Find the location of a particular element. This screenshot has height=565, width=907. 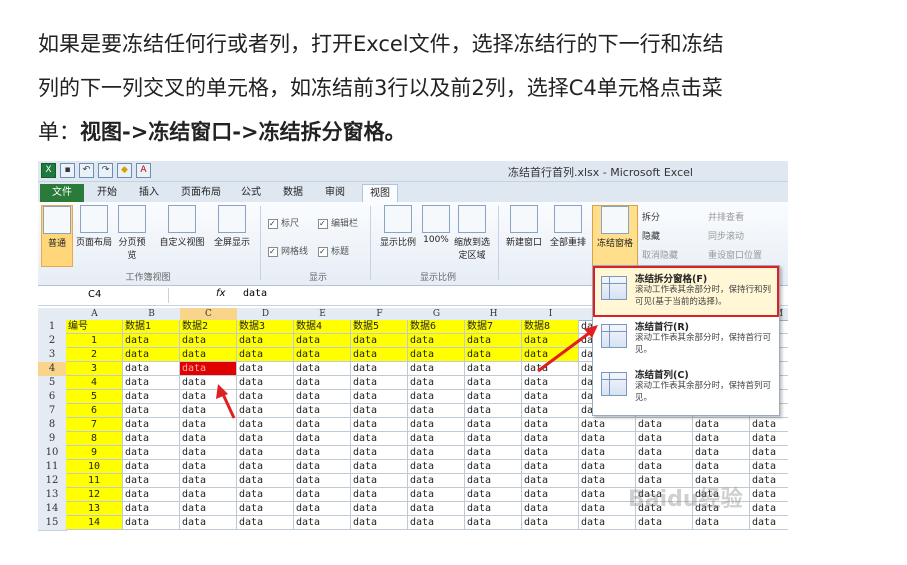

article-line-3-prefix: 单： is located at coordinates (59, 132).